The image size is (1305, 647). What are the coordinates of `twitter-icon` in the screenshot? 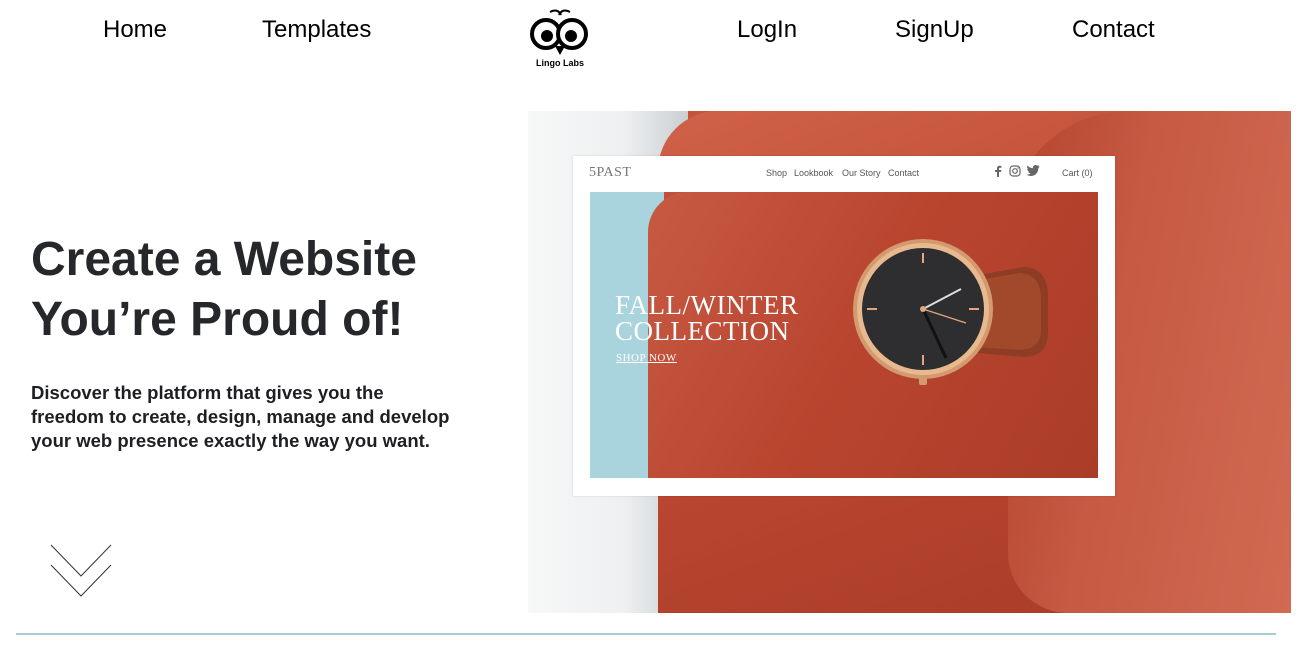 It's located at (1033, 170).